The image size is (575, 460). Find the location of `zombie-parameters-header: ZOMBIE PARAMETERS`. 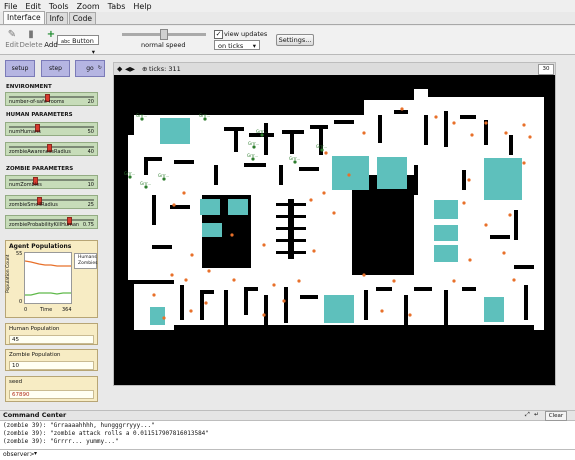

zombie-parameters-header: ZOMBIE PARAMETERS is located at coordinates (40, 169).